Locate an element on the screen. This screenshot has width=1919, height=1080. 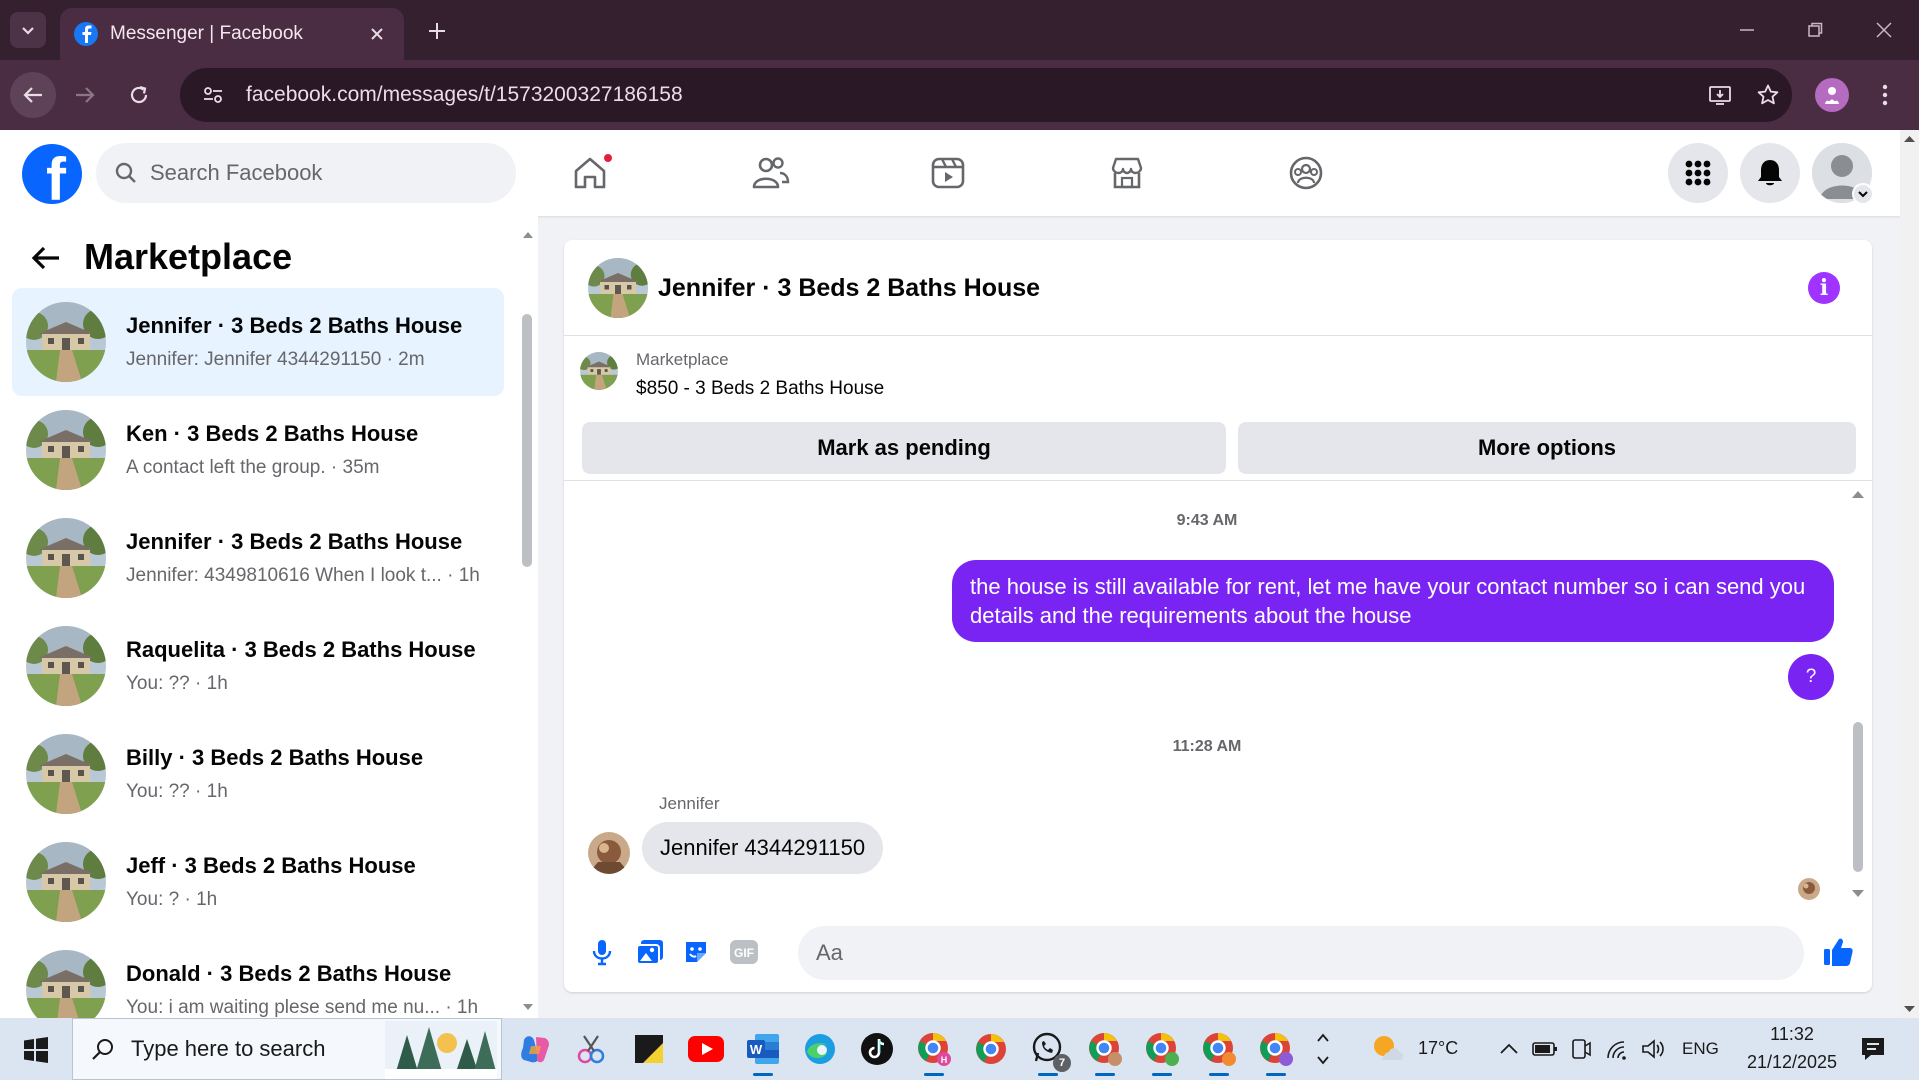
url-text: facebook.com/messages/t/1573200327186158 is located at coordinates (971, 95).